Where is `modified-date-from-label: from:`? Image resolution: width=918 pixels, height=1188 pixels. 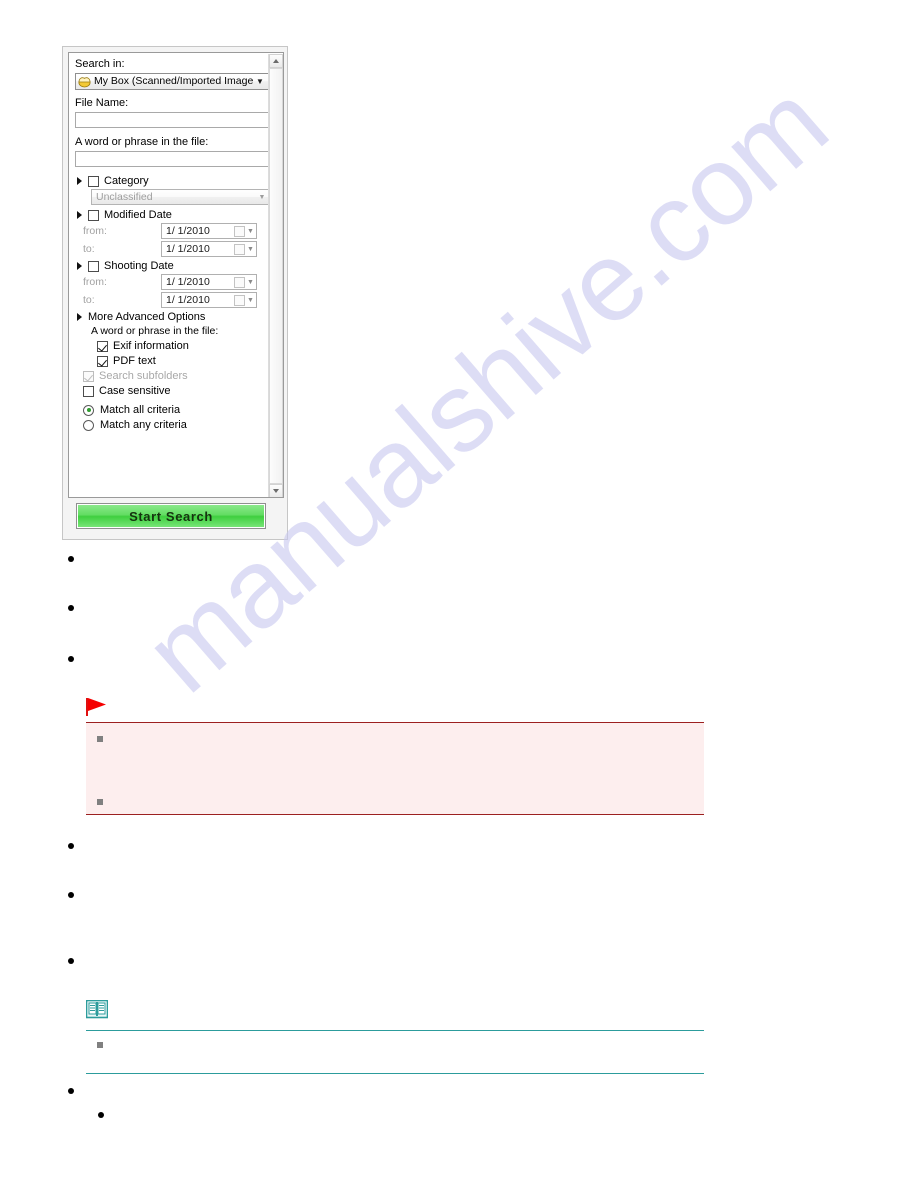
modified-date-from-label: from: is located at coordinates (95, 231).